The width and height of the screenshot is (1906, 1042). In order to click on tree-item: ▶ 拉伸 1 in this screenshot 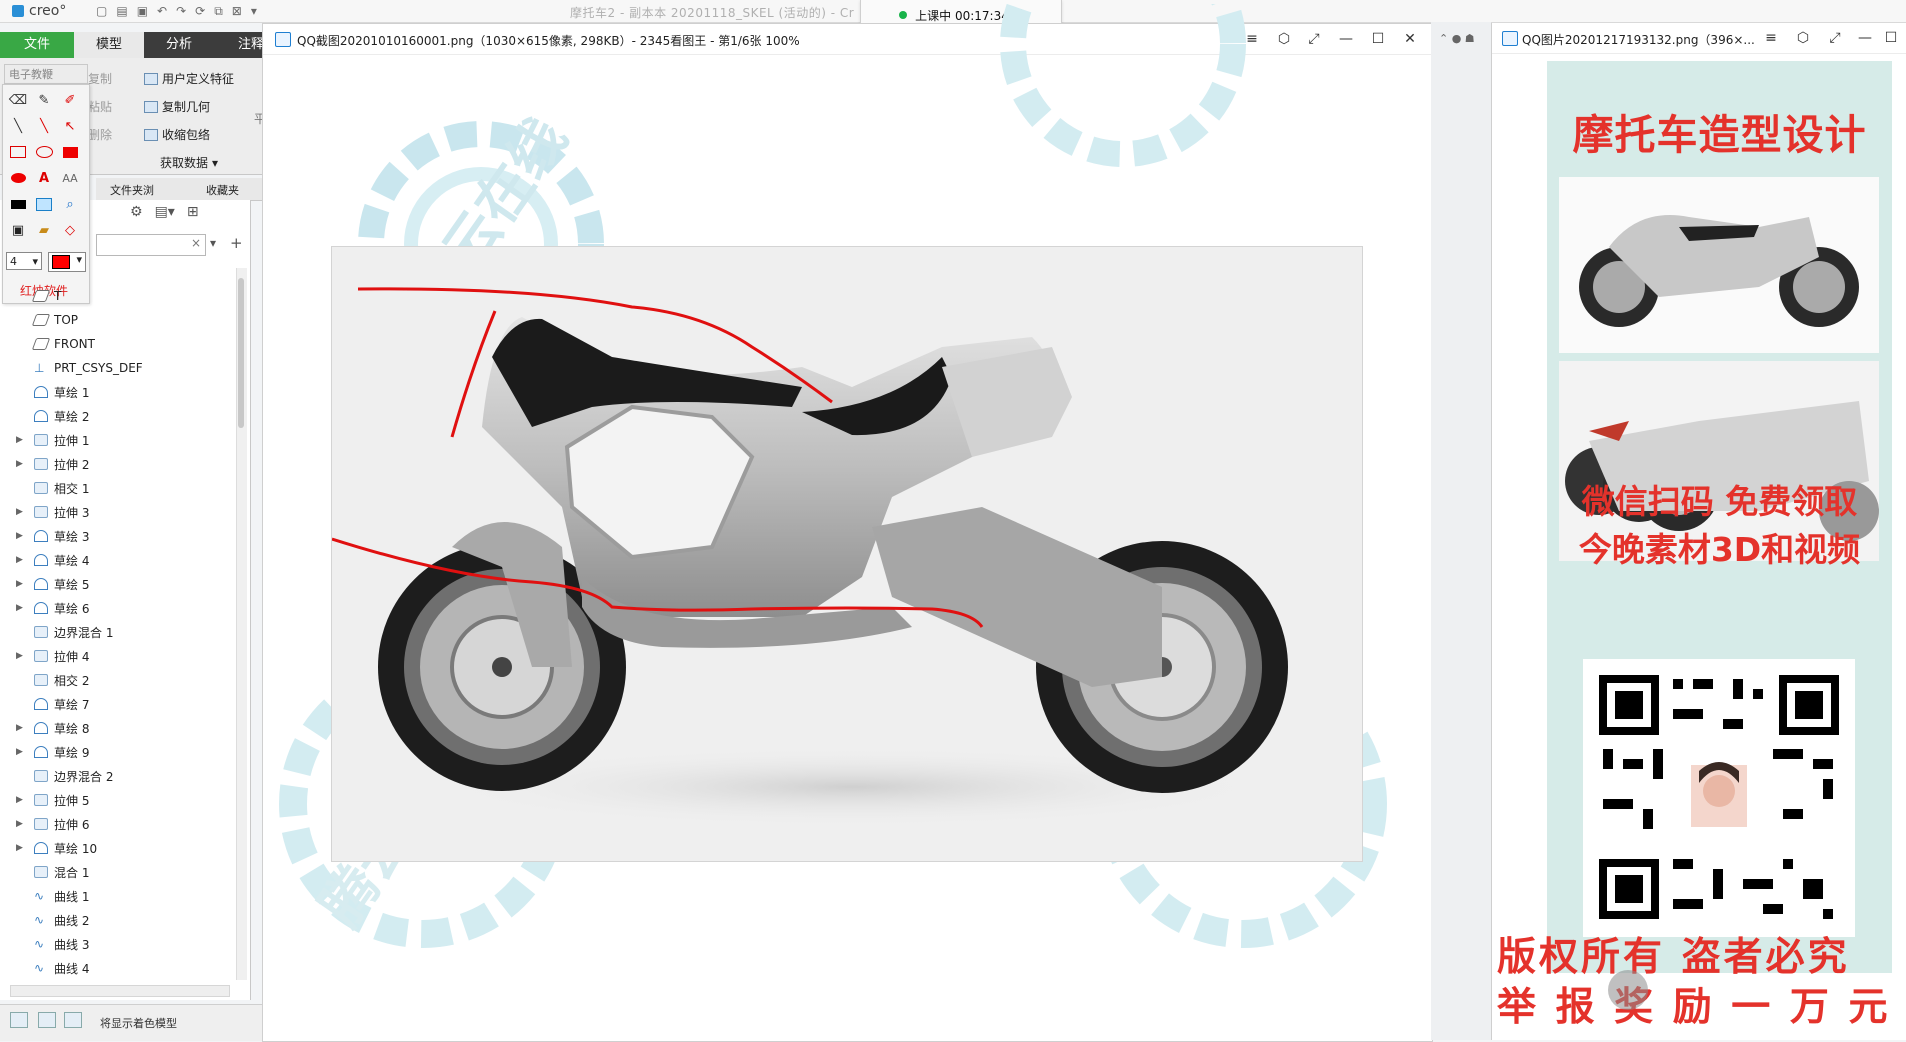, I will do `click(118, 440)`.